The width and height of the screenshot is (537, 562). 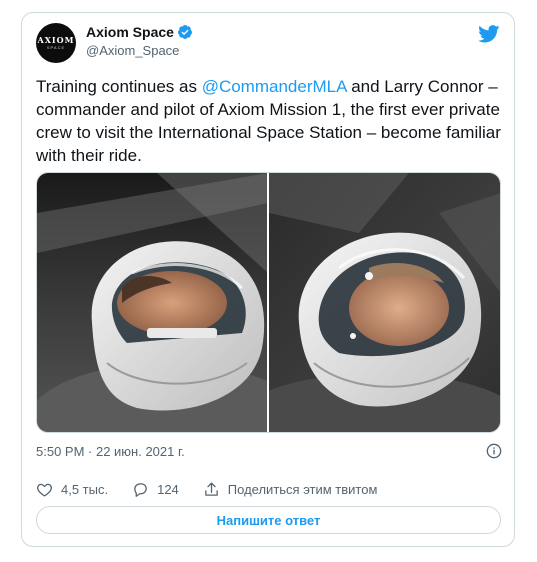 What do you see at coordinates (110, 451) in the screenshot?
I see `tweet-timestamp: 5:50 PM · 22 июн. 2021 г.` at bounding box center [110, 451].